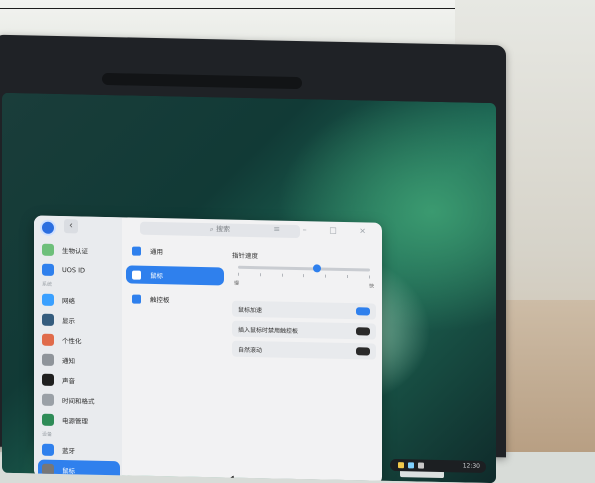 This screenshot has height=483, width=595. What do you see at coordinates (136, 299) in the screenshot?
I see `touchpad-icon` at bounding box center [136, 299].